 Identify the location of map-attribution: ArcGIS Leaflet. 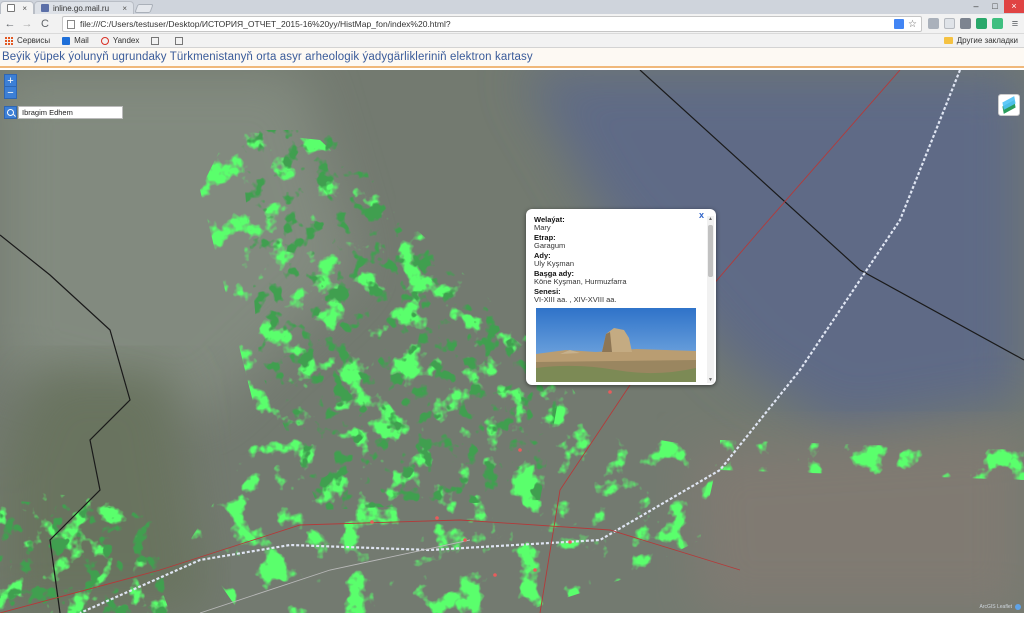
(995, 607).